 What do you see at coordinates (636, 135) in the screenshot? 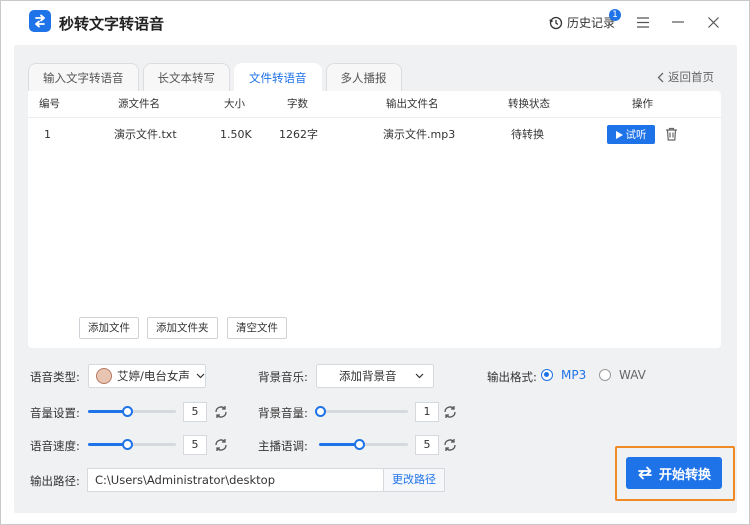
I see `preview-label: 试听` at bounding box center [636, 135].